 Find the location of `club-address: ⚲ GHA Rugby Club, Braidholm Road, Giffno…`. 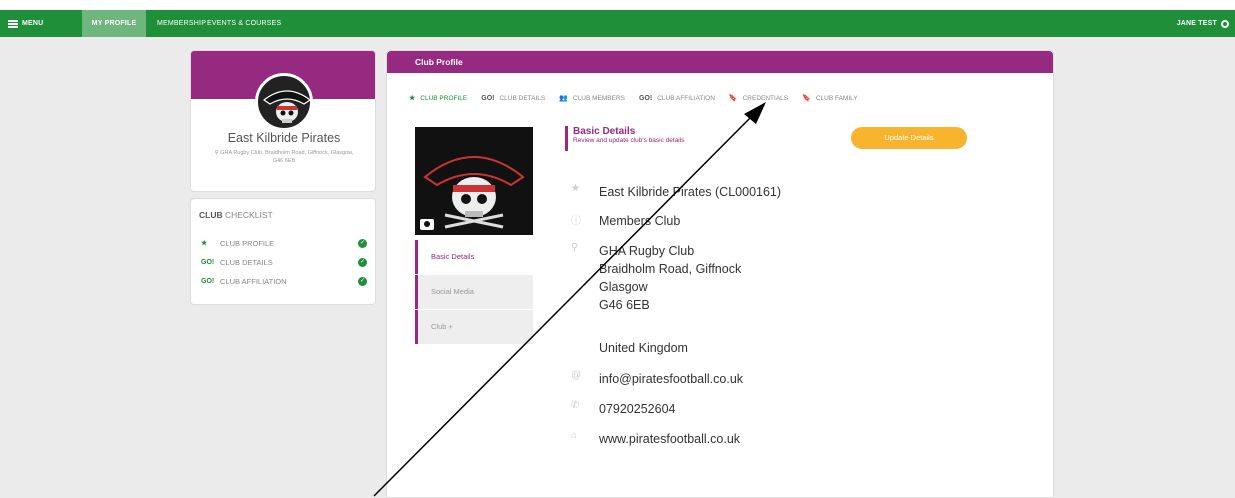

club-address: ⚲ GHA Rugby Club, Braidholm Road, Giffno… is located at coordinates (284, 157).